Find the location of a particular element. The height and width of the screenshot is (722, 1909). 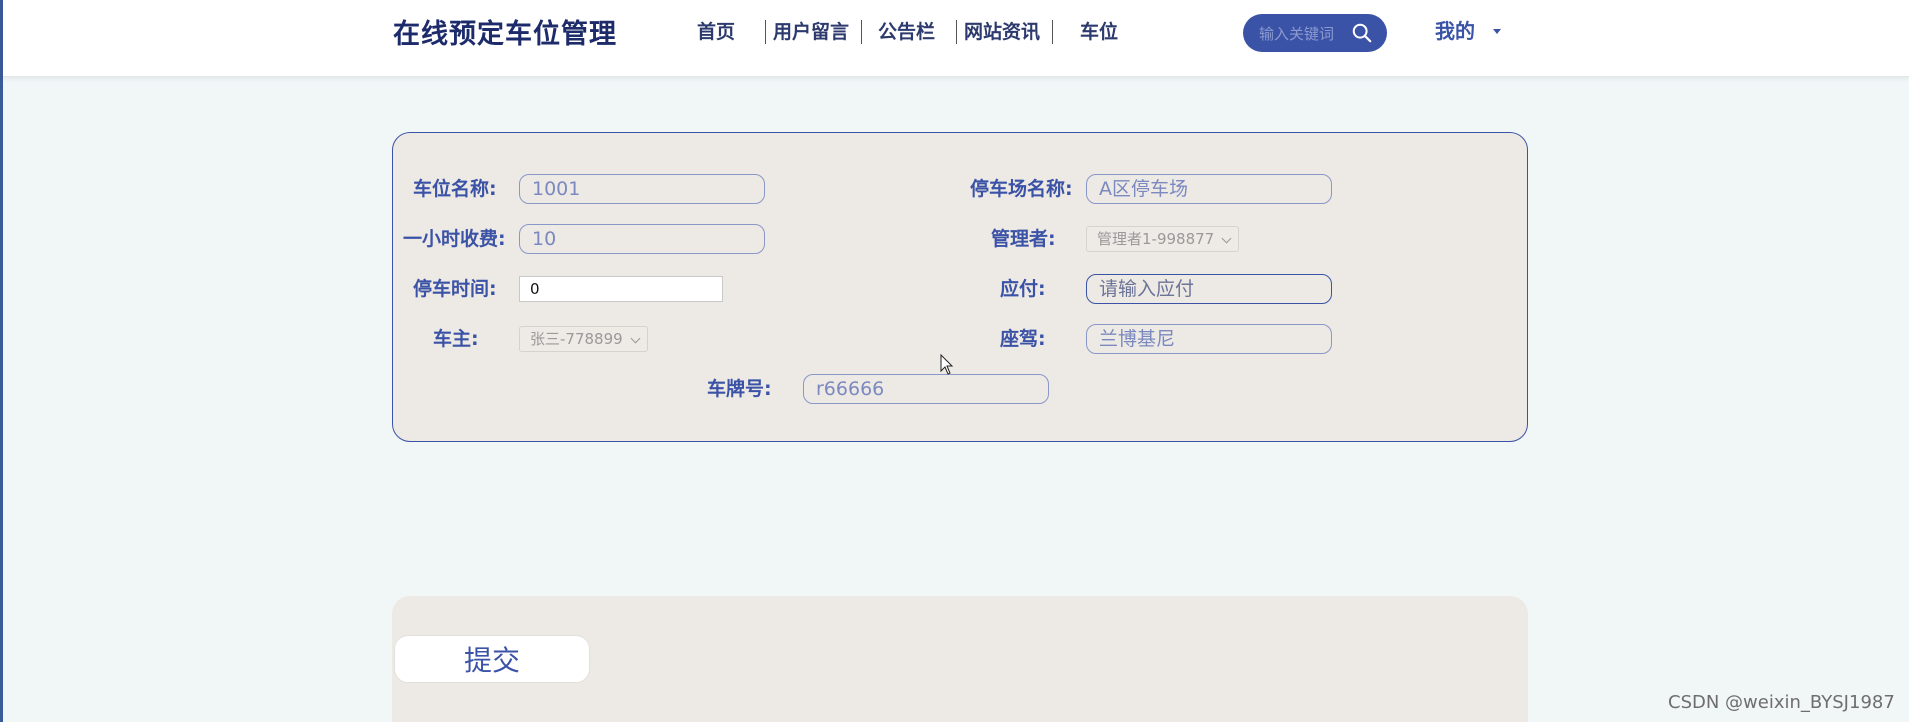

owner-select: 张三-778899 is located at coordinates (583, 339).